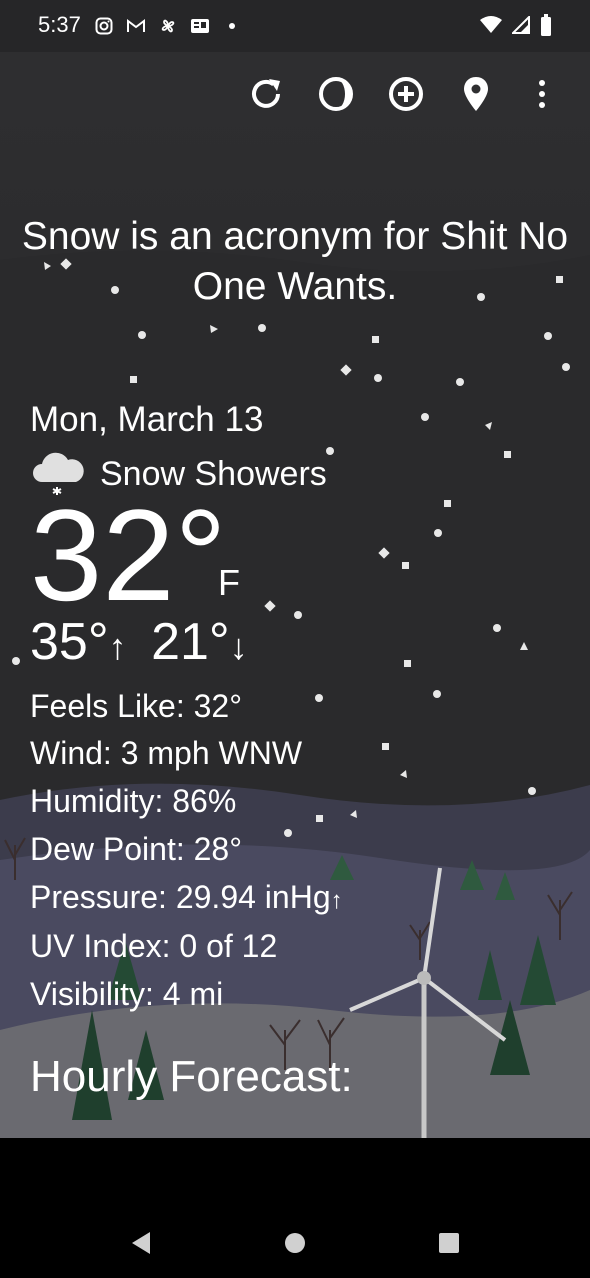 The width and height of the screenshot is (590, 1278). What do you see at coordinates (147, 419) in the screenshot?
I see `forecast-date: Mon, March 13` at bounding box center [147, 419].